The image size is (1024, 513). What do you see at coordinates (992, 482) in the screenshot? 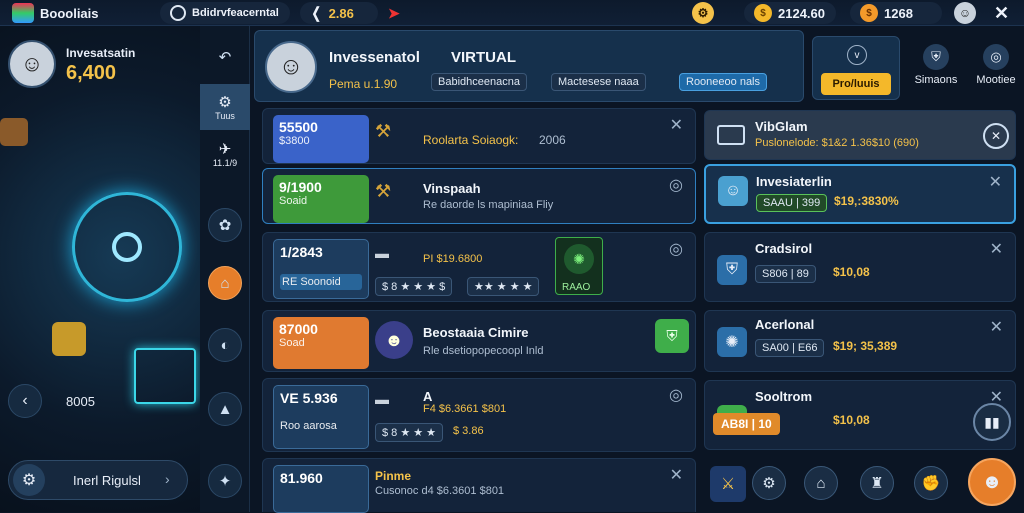
I see `profile-icon: ☻` at bounding box center [992, 482].